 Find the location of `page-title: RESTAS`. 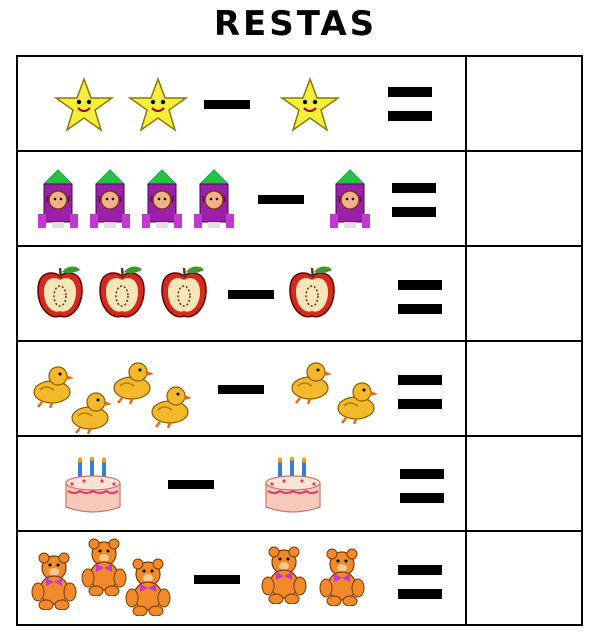

page-title: RESTAS is located at coordinates (295, 24).